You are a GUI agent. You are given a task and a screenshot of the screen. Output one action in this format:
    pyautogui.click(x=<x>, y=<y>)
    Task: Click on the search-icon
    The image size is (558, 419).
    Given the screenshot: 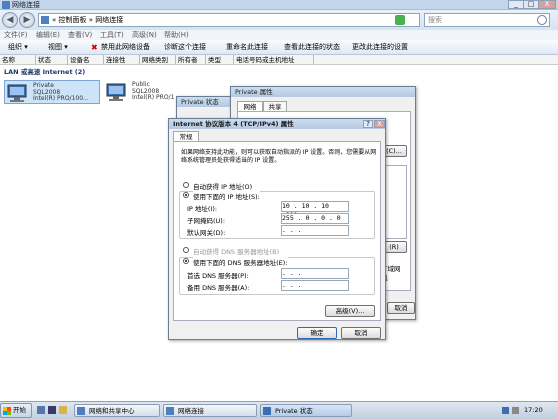 What is the action you would take?
    pyautogui.click(x=542, y=20)
    